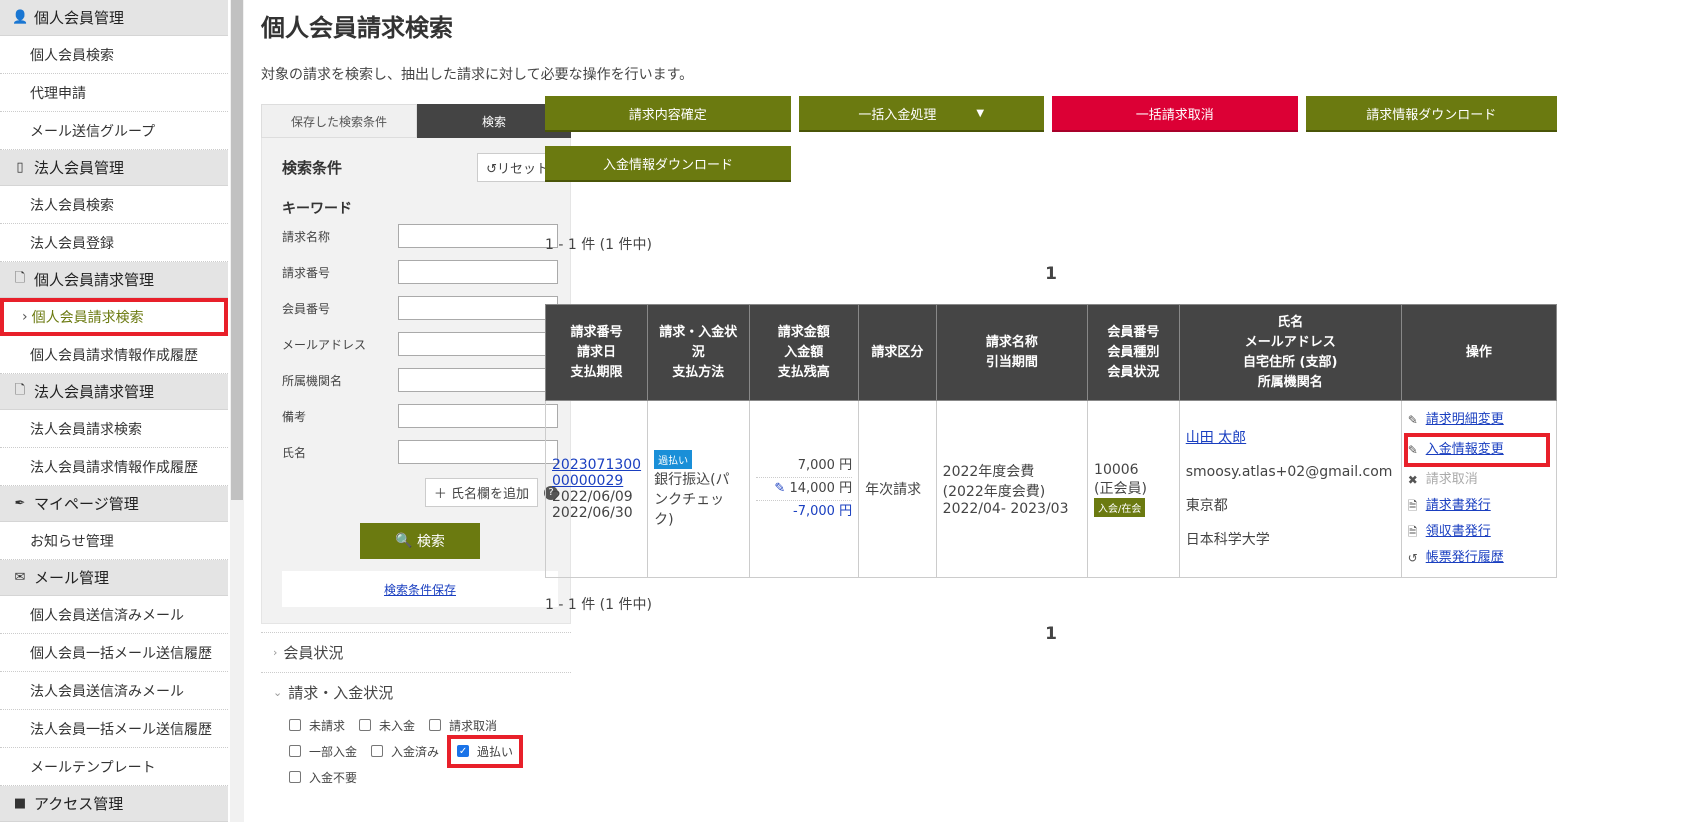  I want to click on section-label: 法人会員管理, so click(79, 168).